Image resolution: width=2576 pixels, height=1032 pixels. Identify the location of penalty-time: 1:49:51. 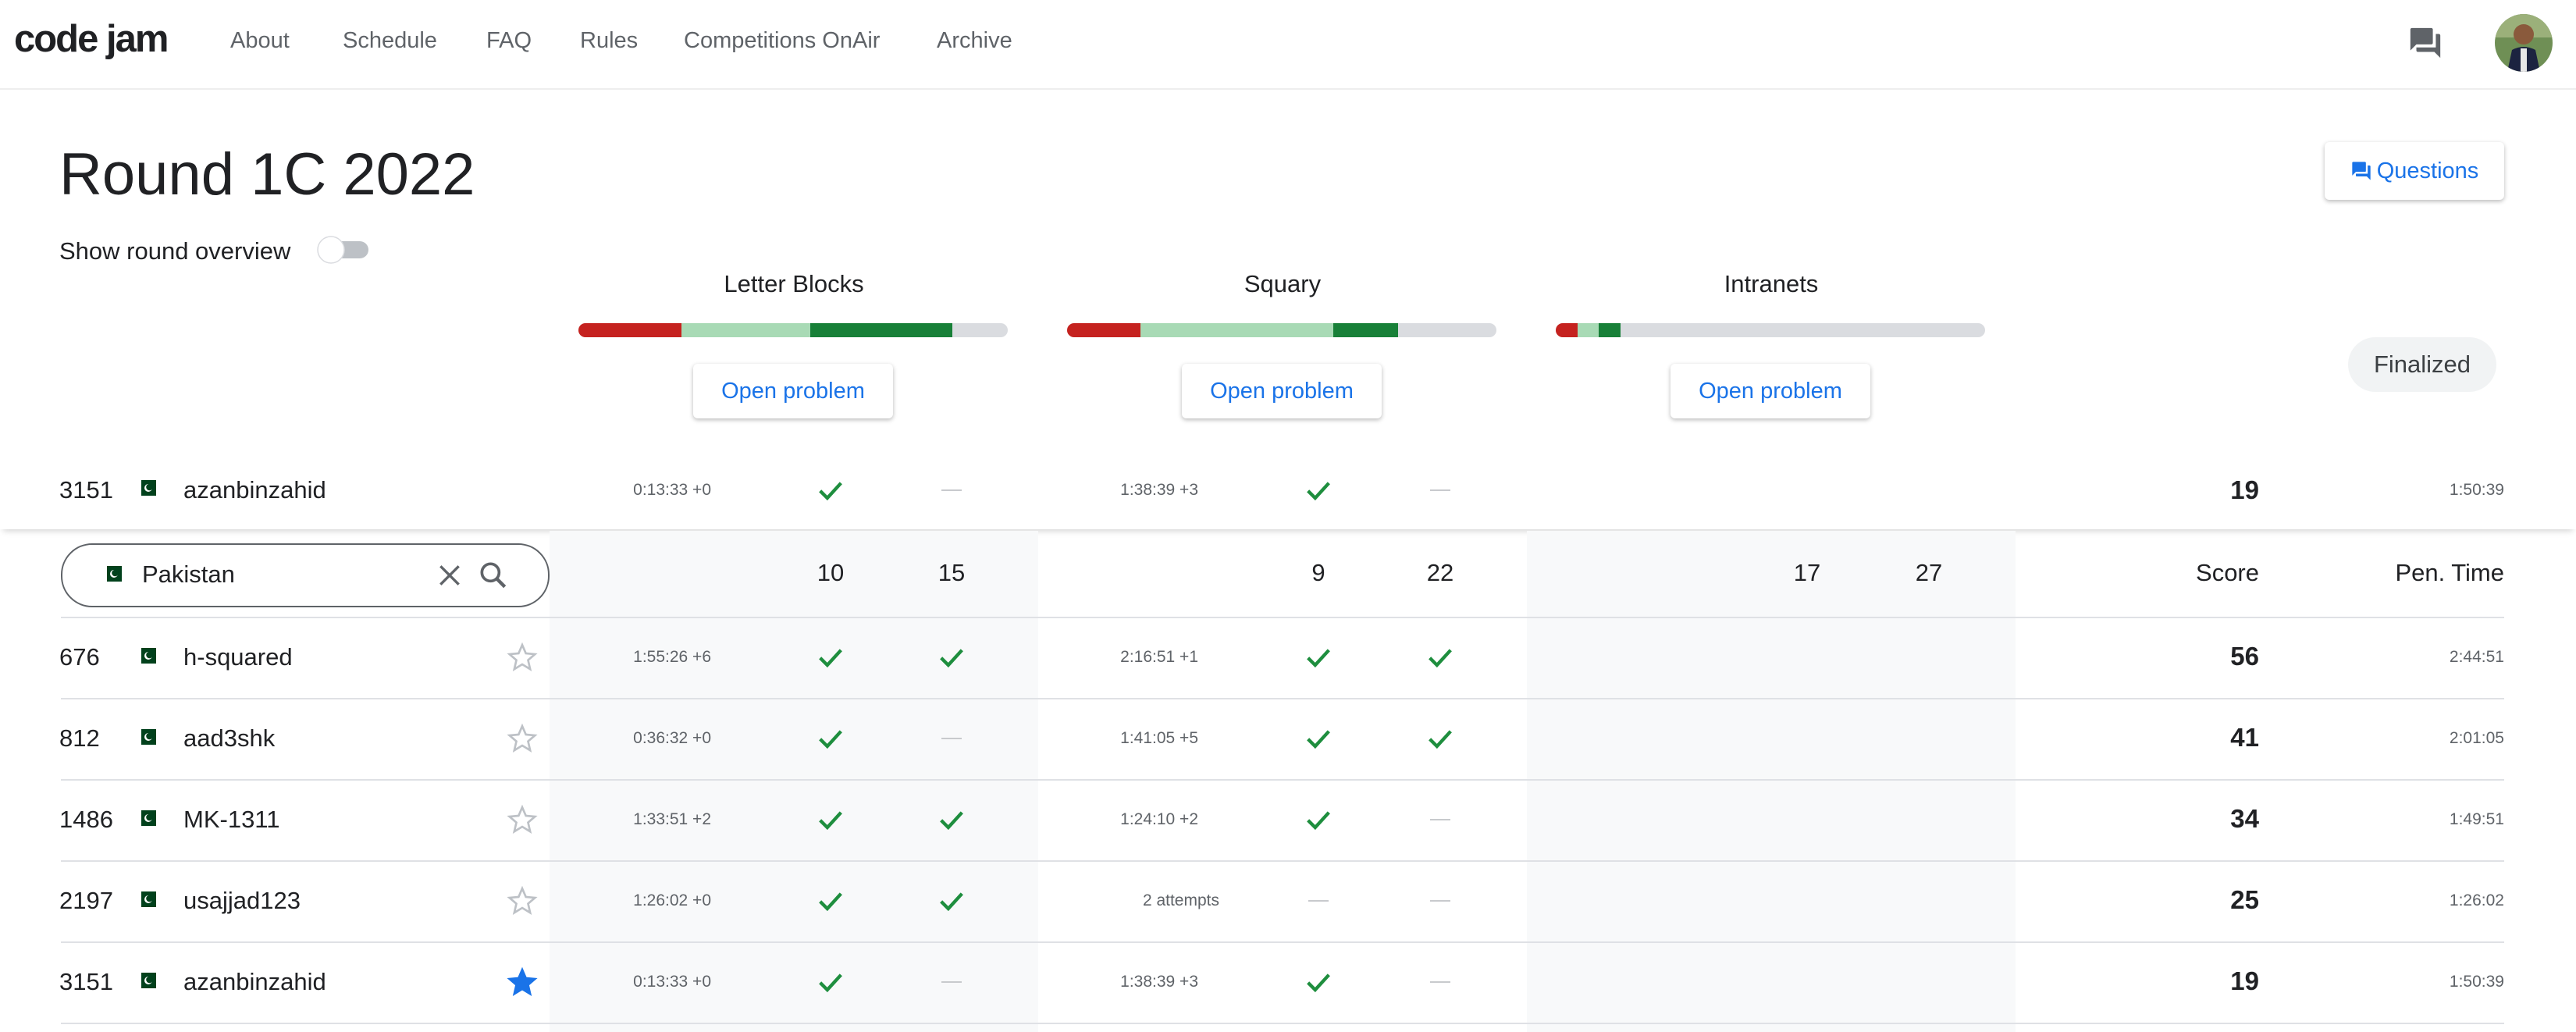
(2476, 819).